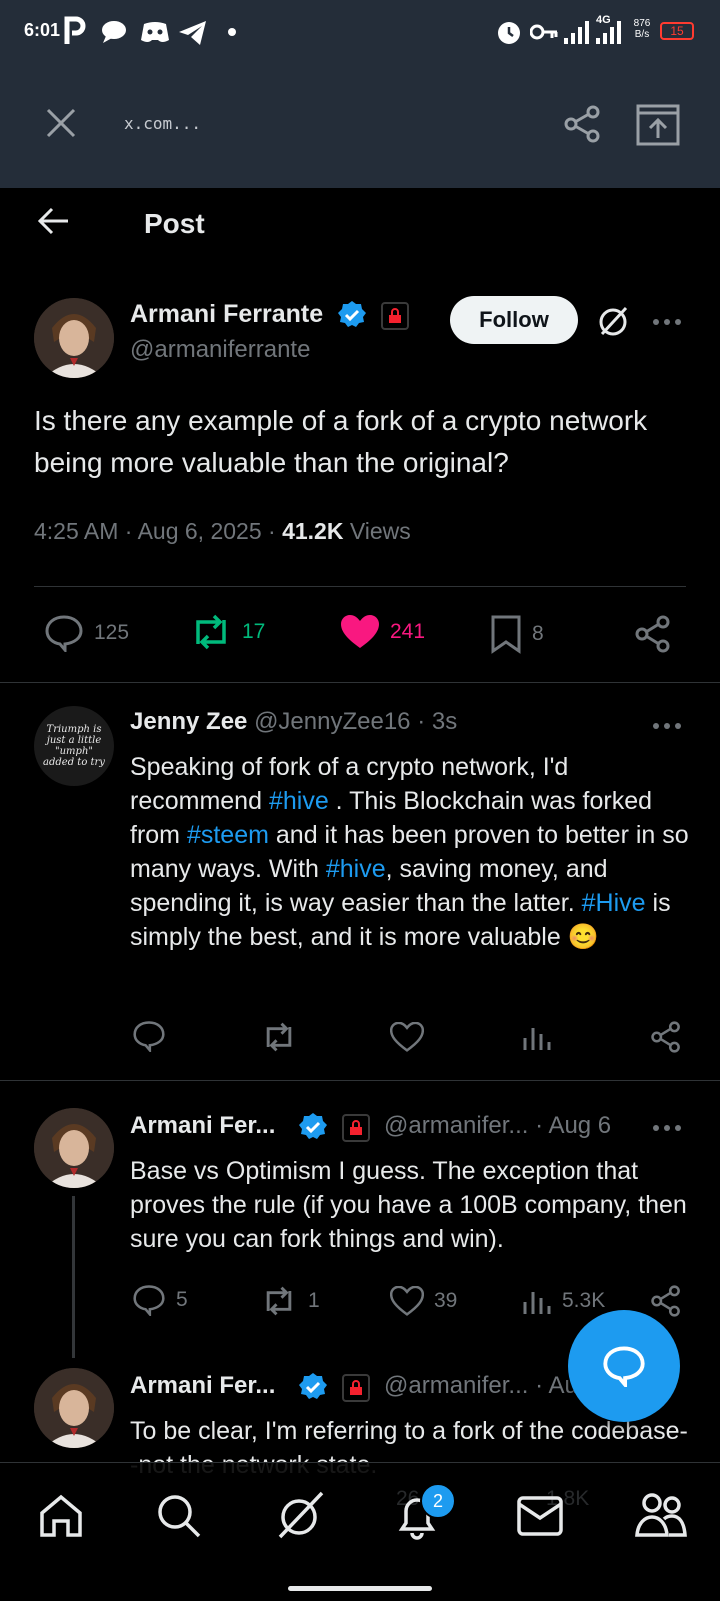 The height and width of the screenshot is (1601, 720). Describe the element at coordinates (220, 350) in the screenshot. I see `author-handle: @armaniferrante` at that location.